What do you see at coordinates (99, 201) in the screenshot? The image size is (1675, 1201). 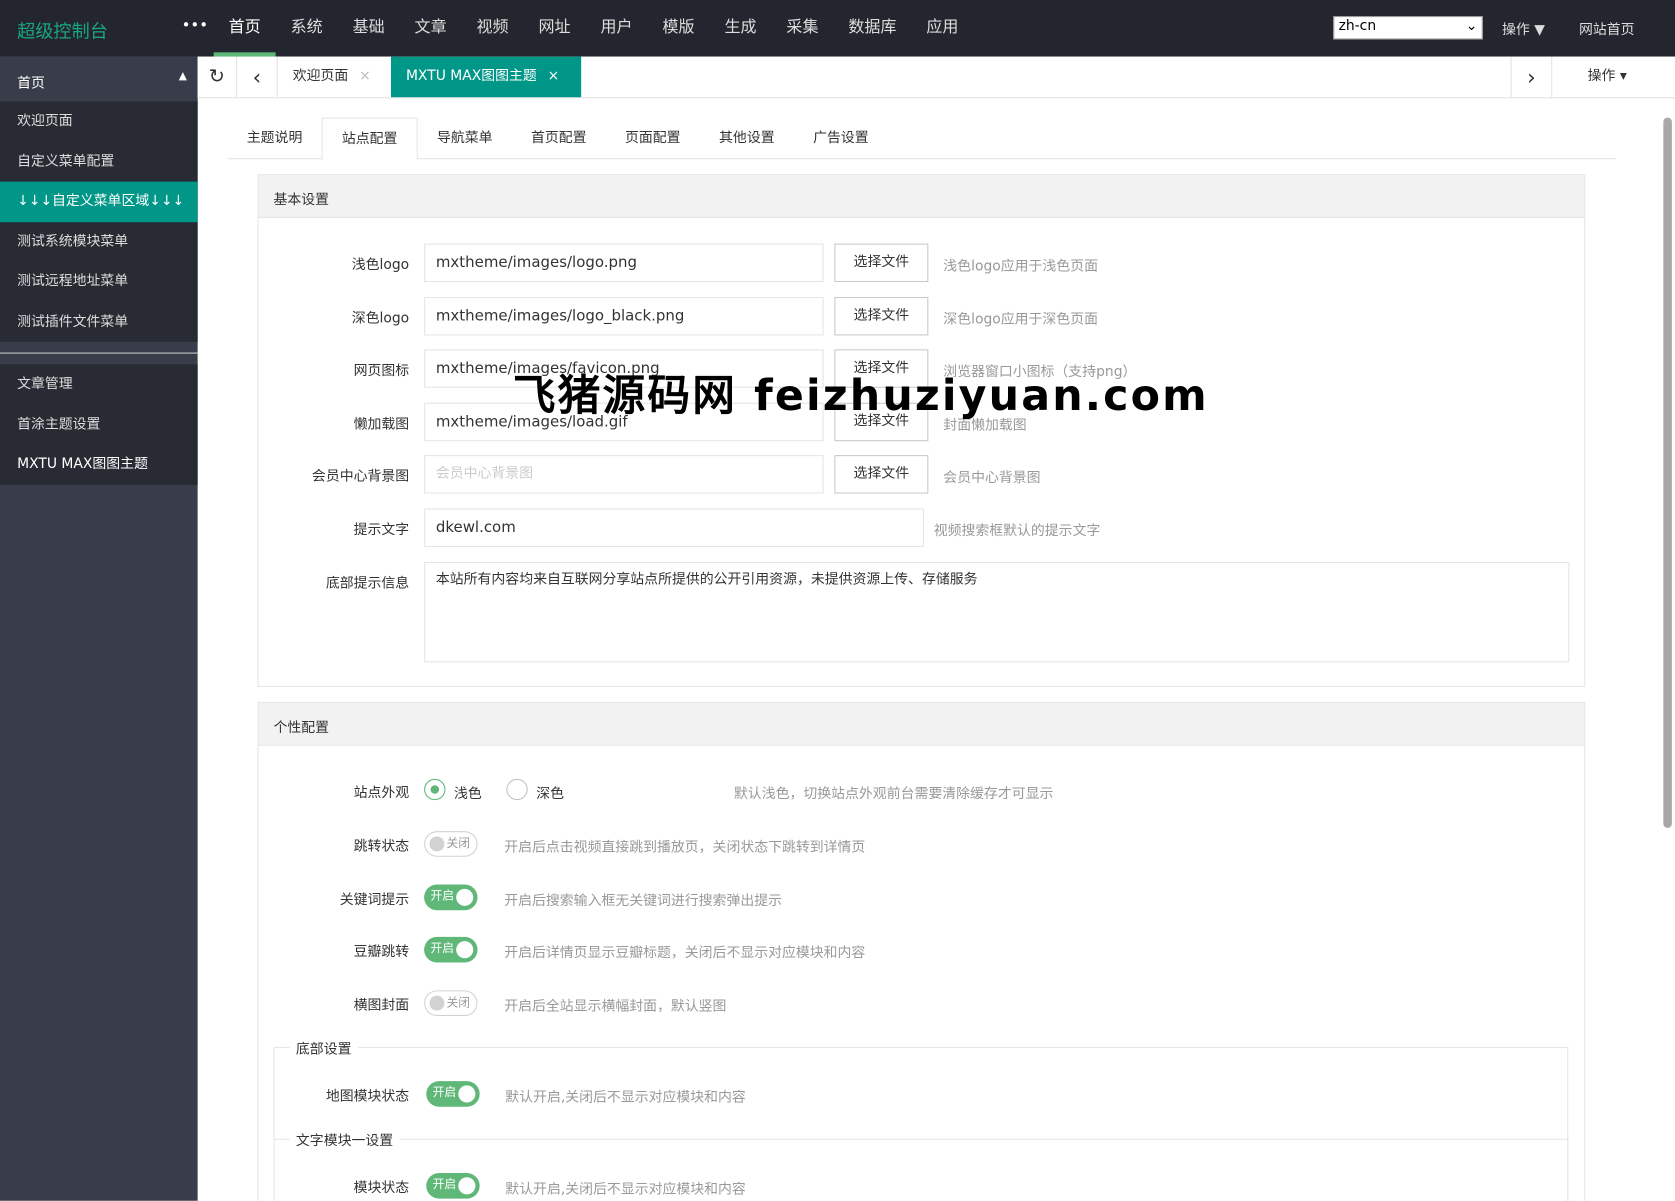 I see `sidebar-item: ↓↓↓自定义菜单区域↓↓↓` at bounding box center [99, 201].